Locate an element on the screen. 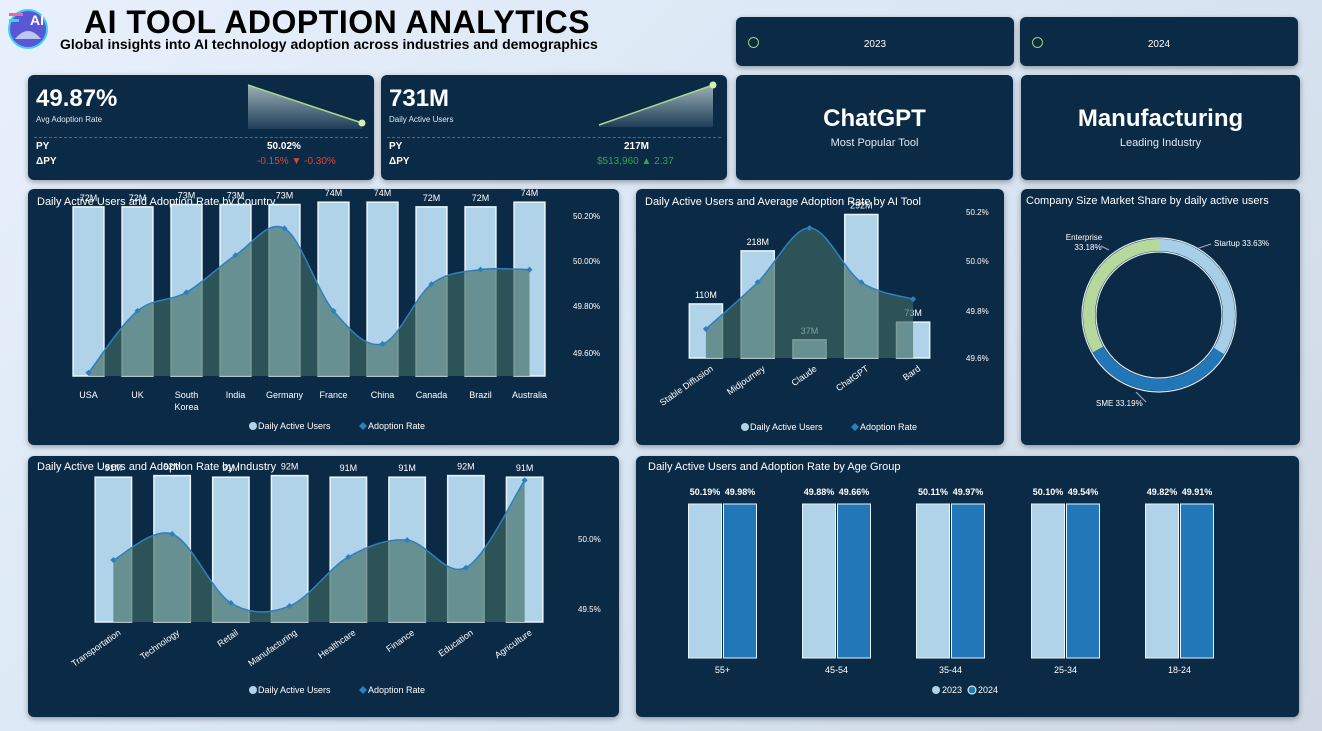 The height and width of the screenshot is (731, 1322). top-industry-label: Leading Industry is located at coordinates (1160, 143).